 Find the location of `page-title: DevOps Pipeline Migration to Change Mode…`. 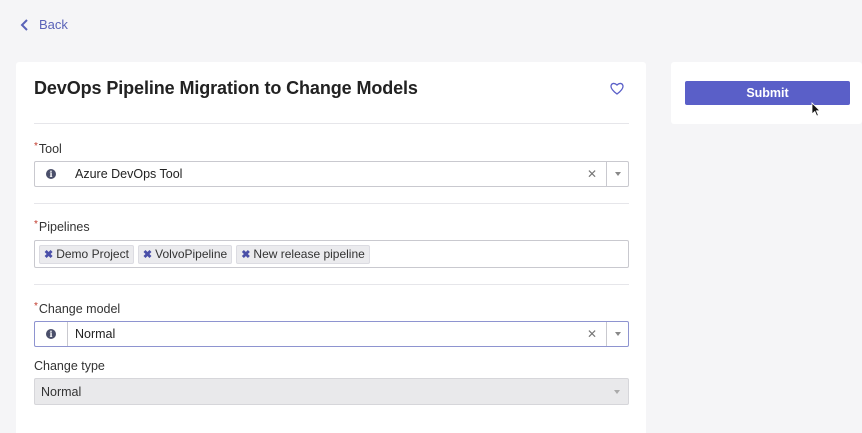

page-title: DevOps Pipeline Migration to Change Mode… is located at coordinates (226, 88).